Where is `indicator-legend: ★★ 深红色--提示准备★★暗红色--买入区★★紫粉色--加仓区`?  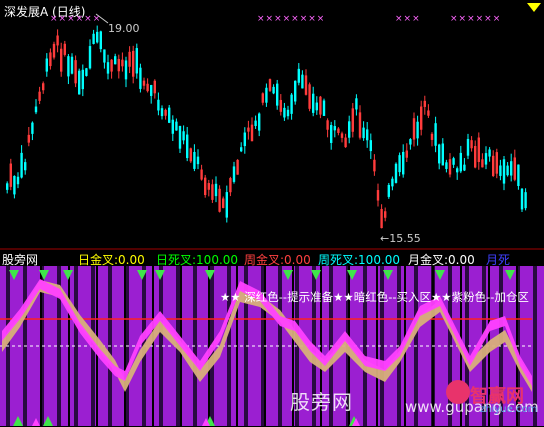
indicator-legend: ★★ 深红色--提示准备★★暗红色--买入区★★紫粉色--加仓区 is located at coordinates (374, 297).